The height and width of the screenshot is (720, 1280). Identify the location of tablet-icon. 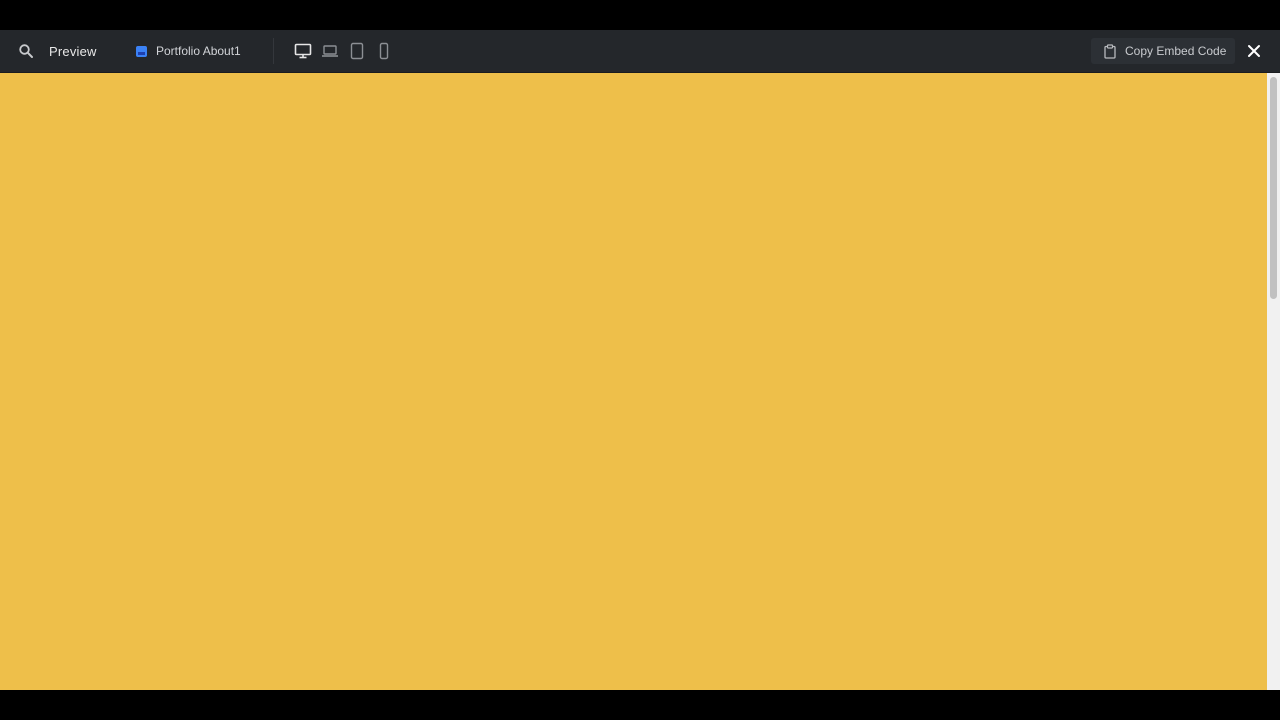
(356, 51).